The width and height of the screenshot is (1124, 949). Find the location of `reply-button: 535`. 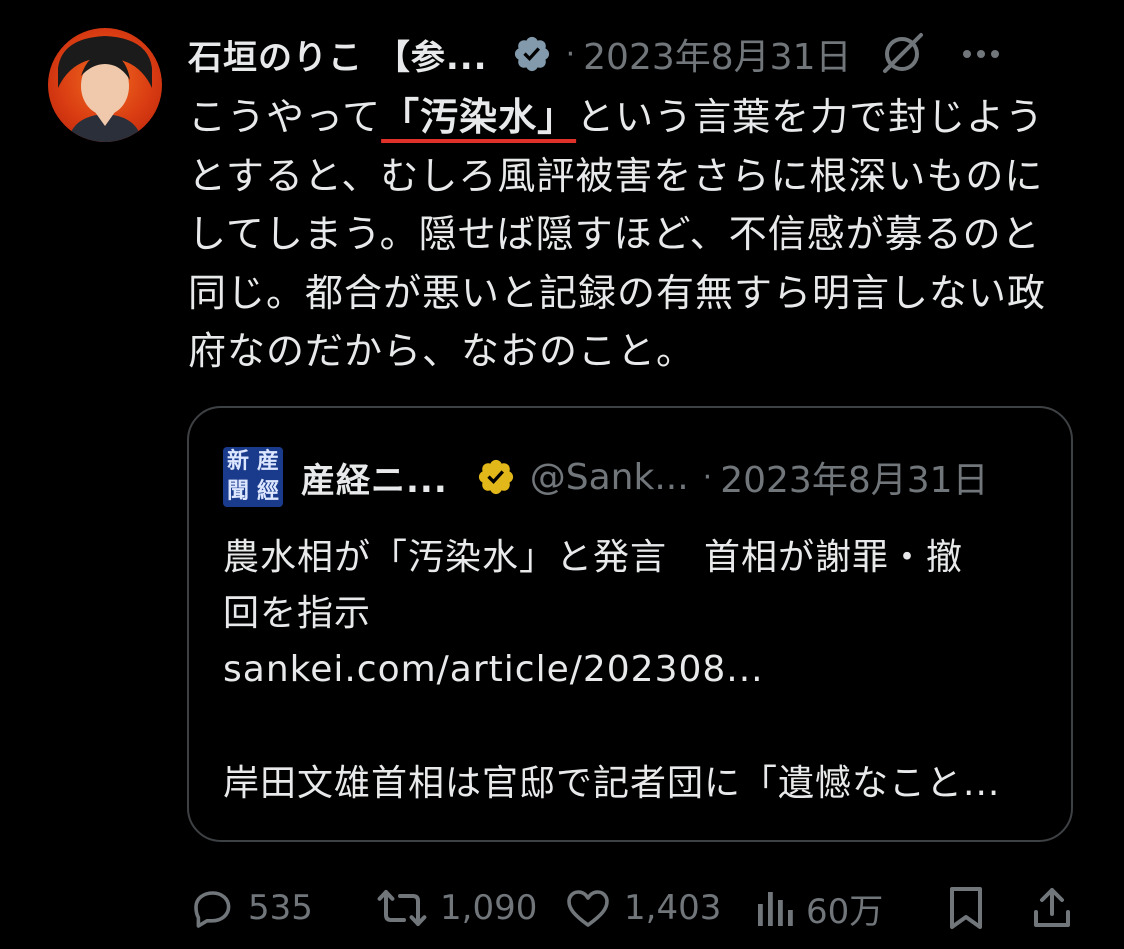

reply-button: 535 is located at coordinates (282, 908).